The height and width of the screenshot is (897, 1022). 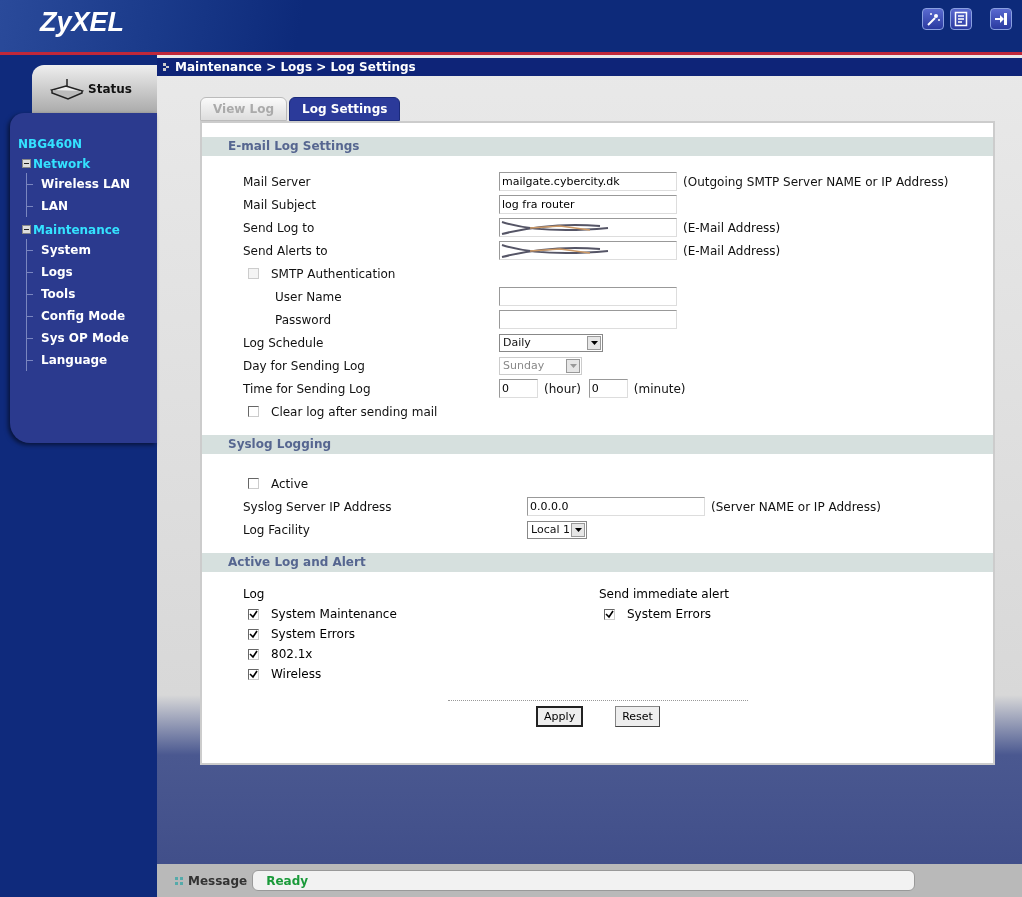 I want to click on menu-item: Sys OP Mode, so click(x=85, y=338).